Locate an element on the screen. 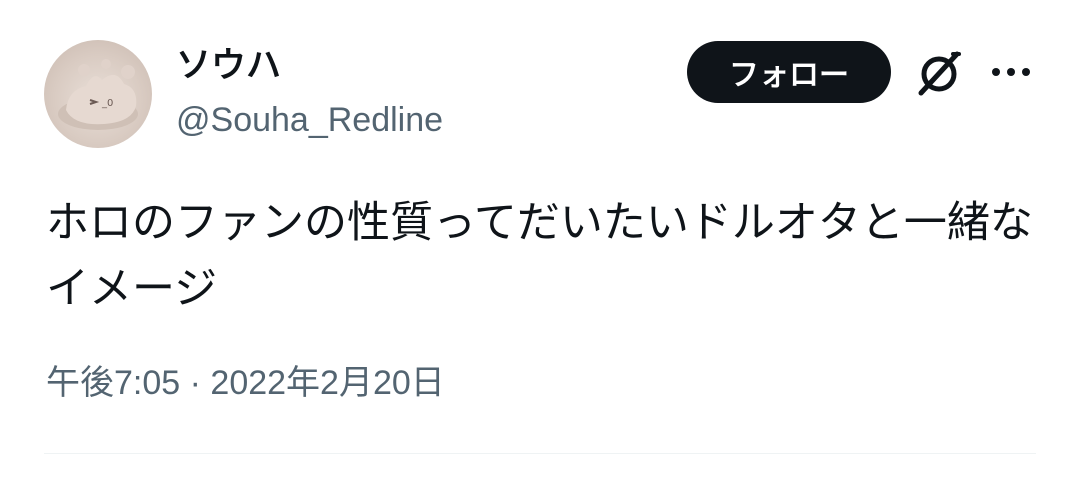 This screenshot has height=486, width=1080. avatar: _0 is located at coordinates (98, 94).